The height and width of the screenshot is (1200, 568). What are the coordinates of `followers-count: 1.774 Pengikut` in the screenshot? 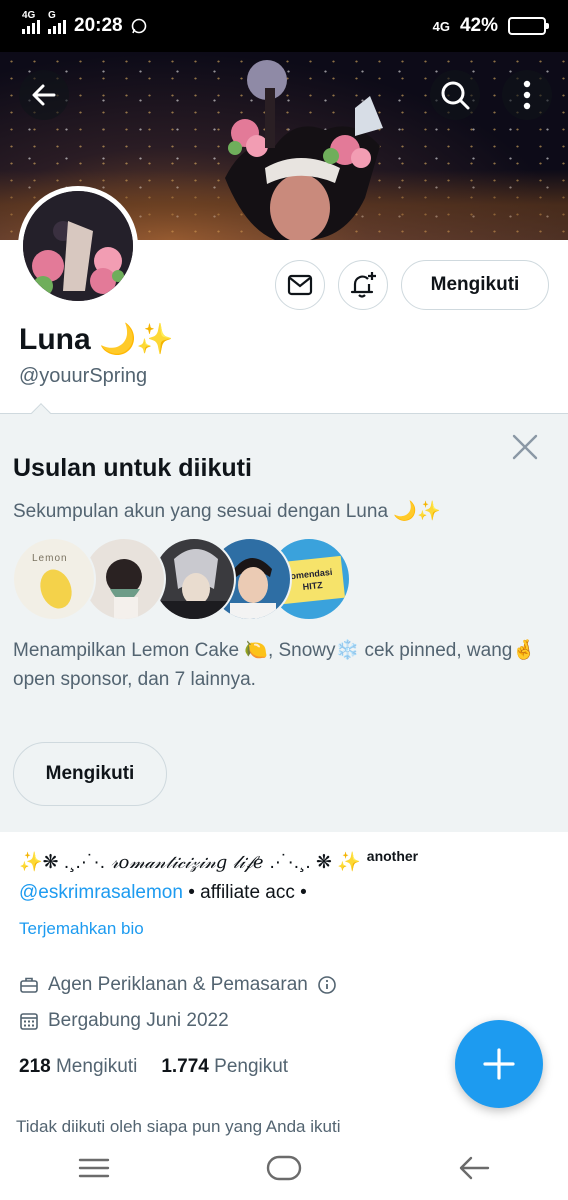 It's located at (224, 1067).